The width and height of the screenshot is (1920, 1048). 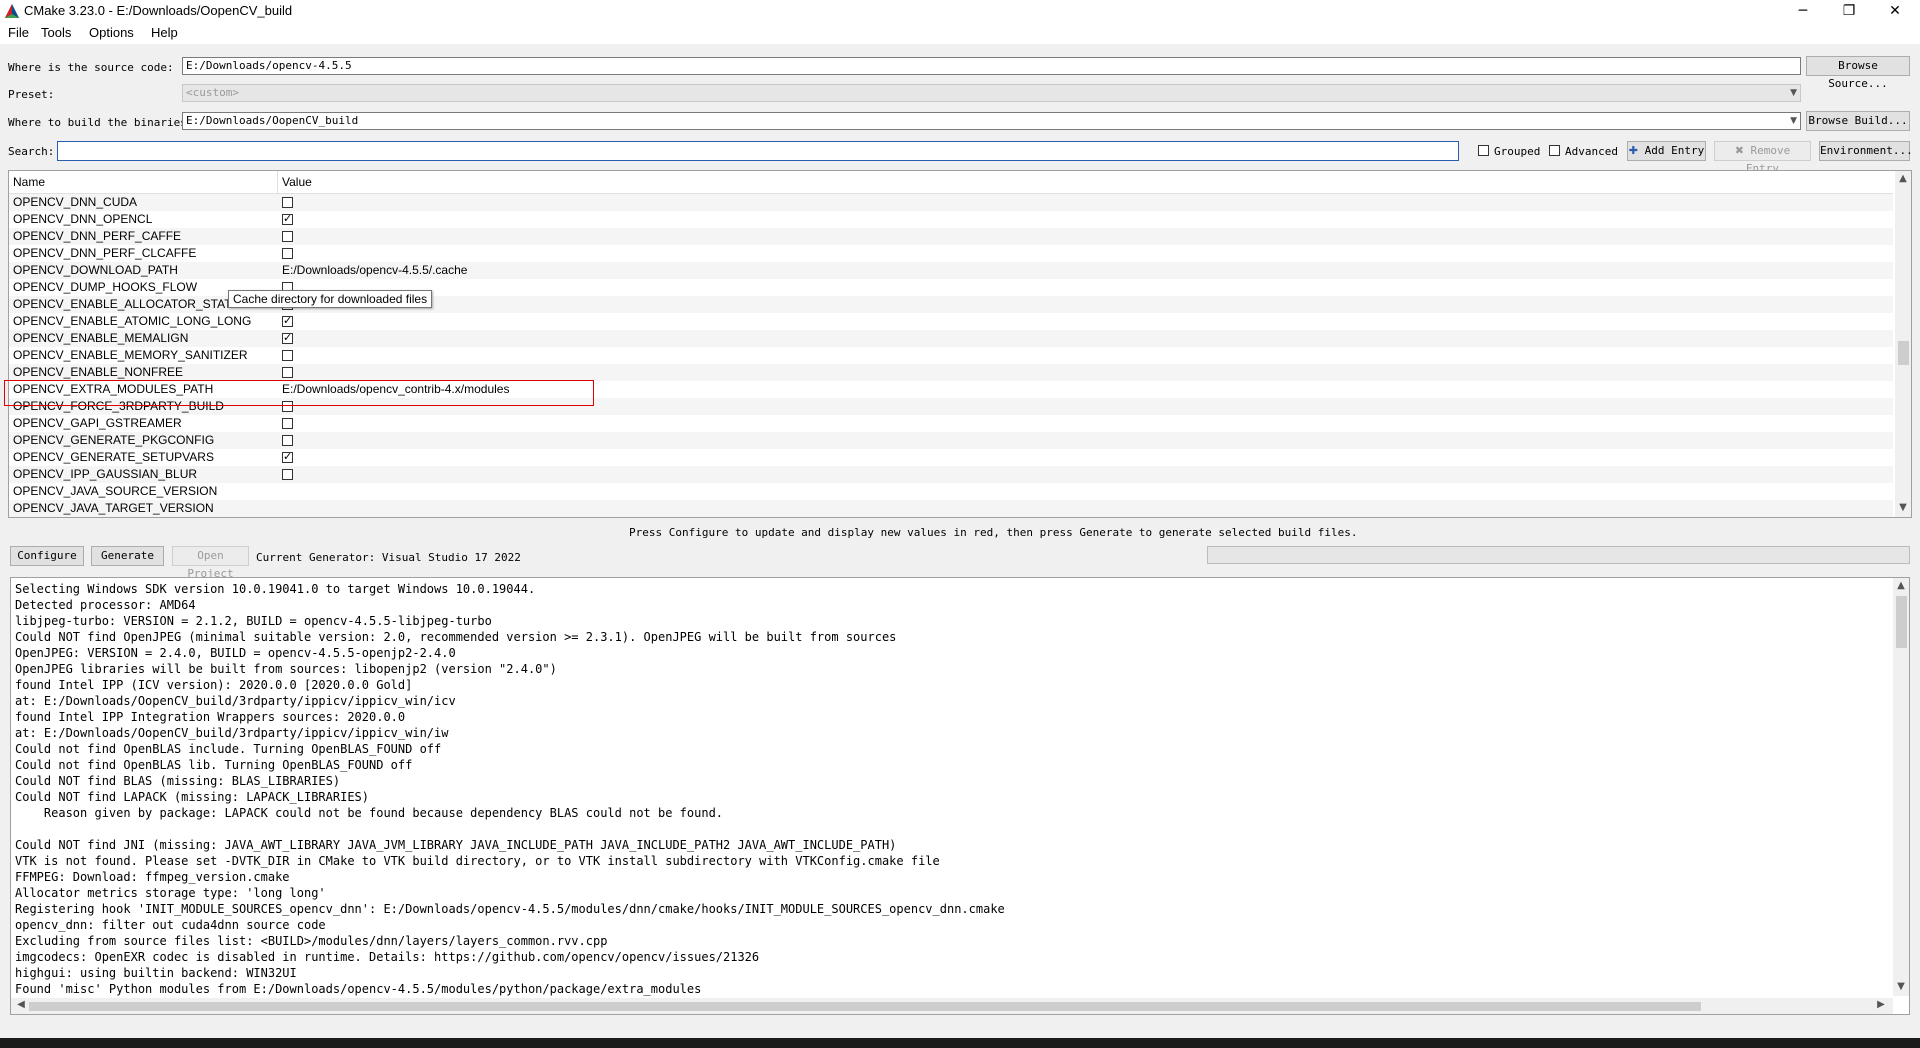 I want to click on preset-label: Preset:, so click(x=31, y=94).